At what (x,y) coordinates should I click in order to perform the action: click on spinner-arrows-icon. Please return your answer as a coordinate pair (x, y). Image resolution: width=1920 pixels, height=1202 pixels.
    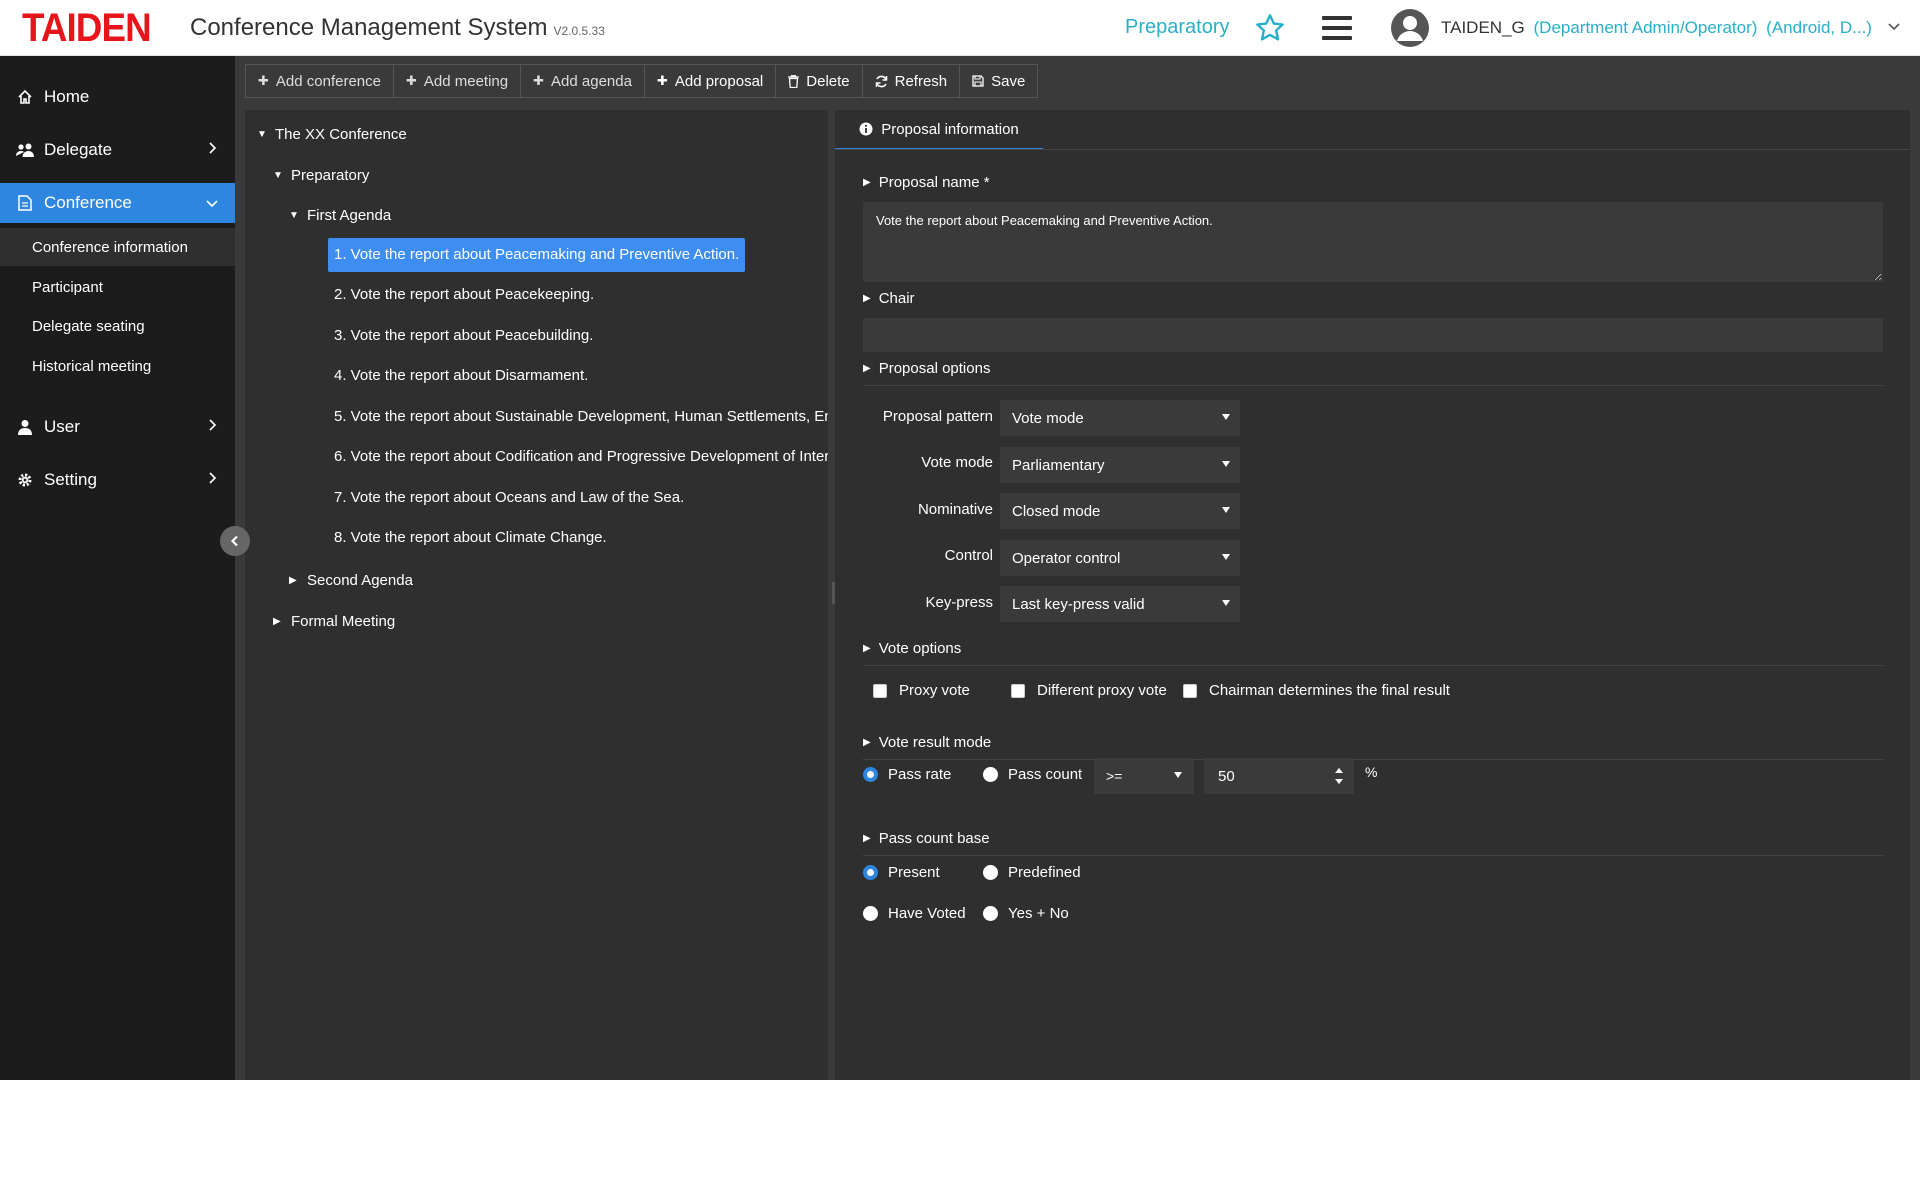
    Looking at the image, I should click on (1339, 776).